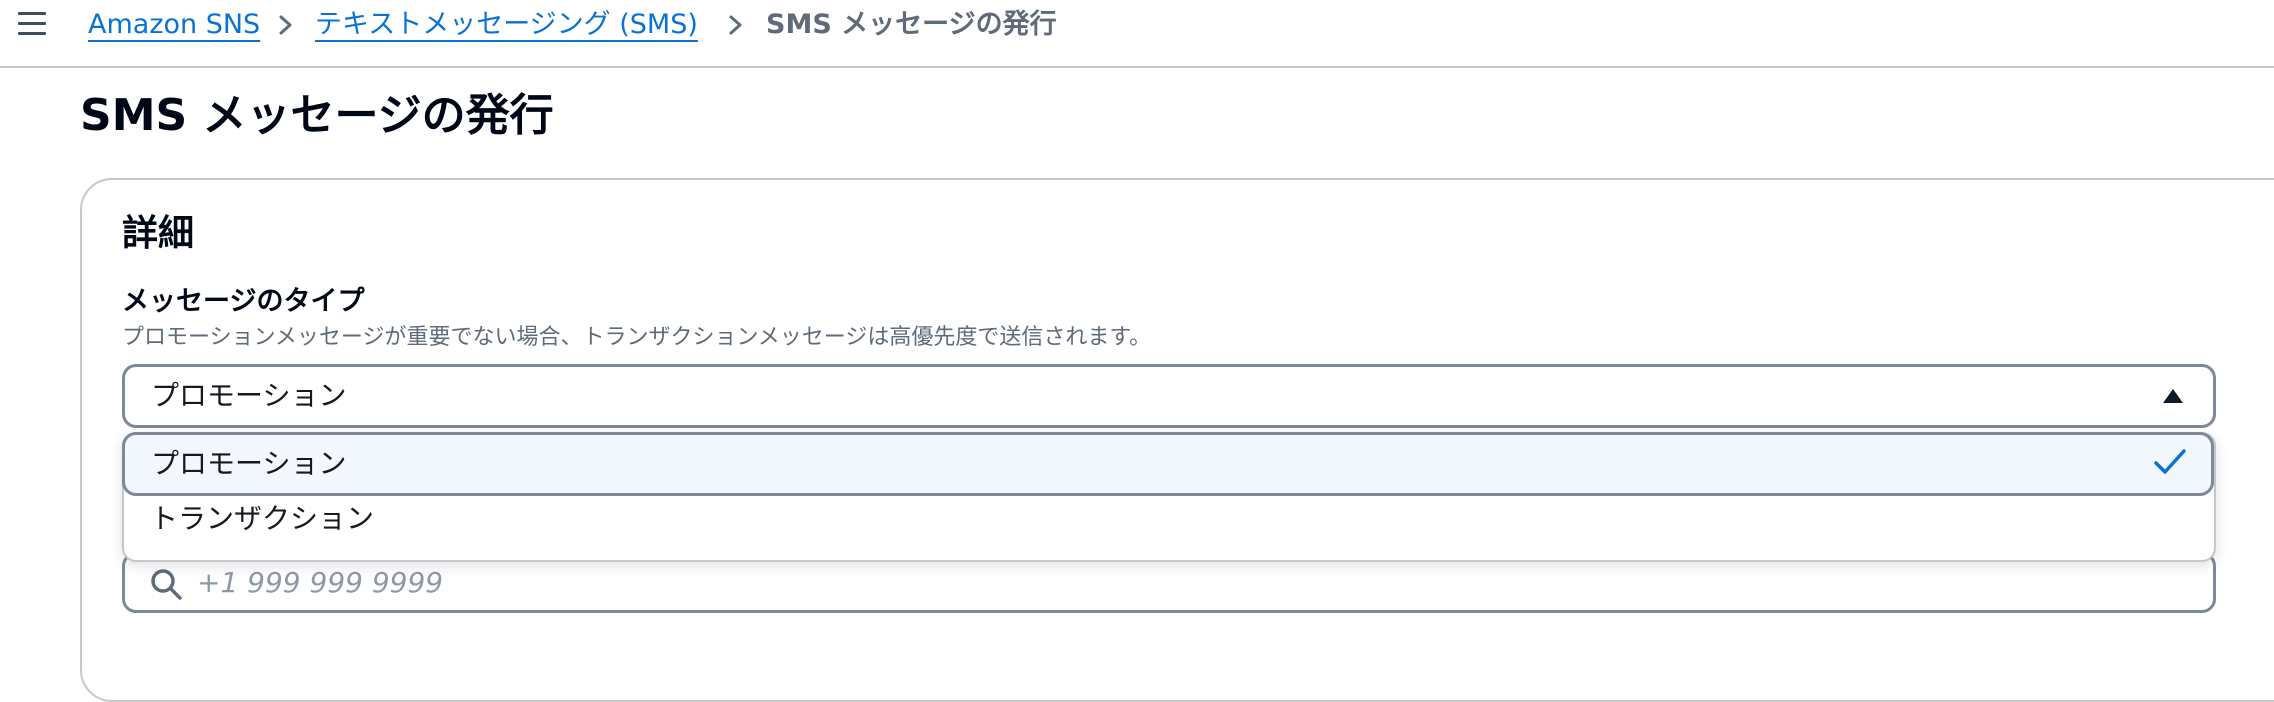 The image size is (2274, 702). Describe the element at coordinates (249, 395) in the screenshot. I see `message-type-selected-value: プロモーション` at that location.